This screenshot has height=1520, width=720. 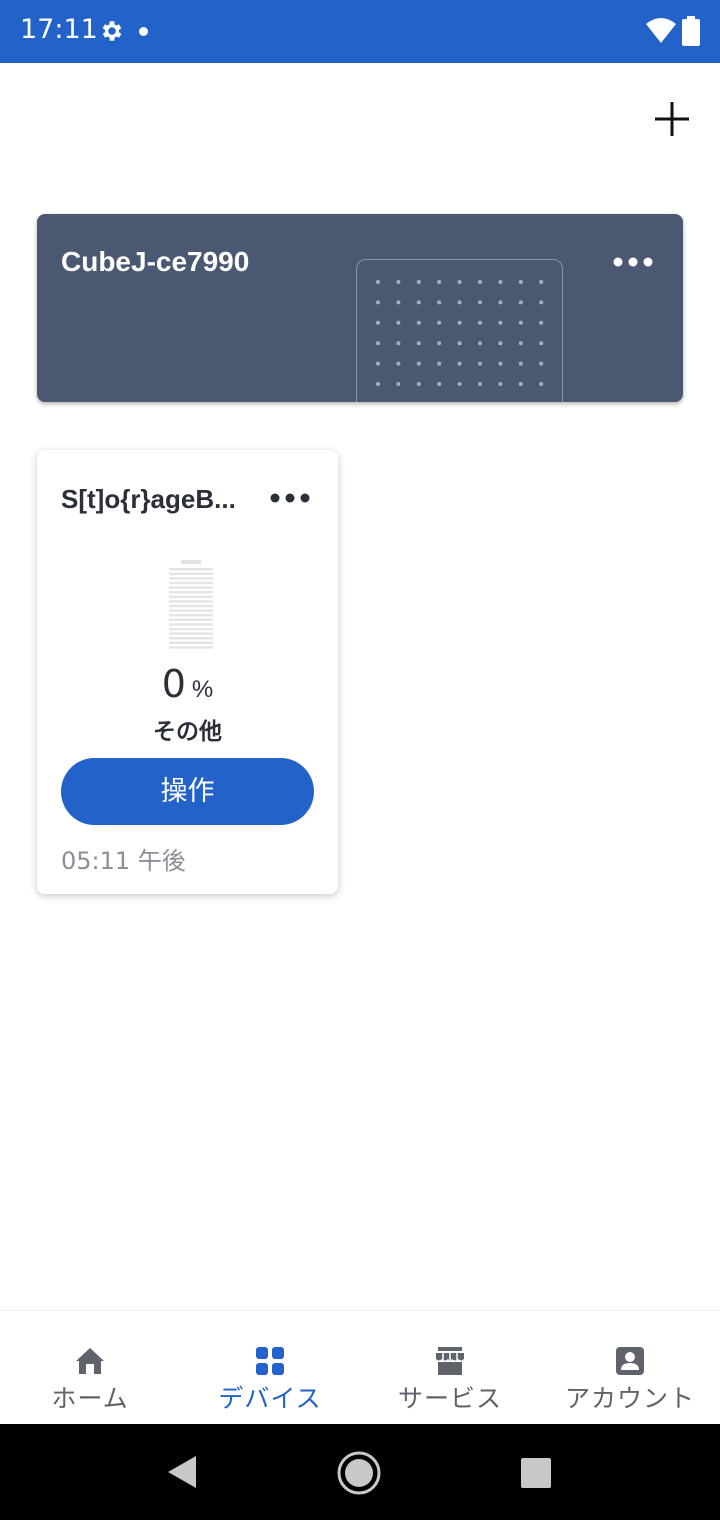 I want to click on level-unit: %, so click(x=202, y=689).